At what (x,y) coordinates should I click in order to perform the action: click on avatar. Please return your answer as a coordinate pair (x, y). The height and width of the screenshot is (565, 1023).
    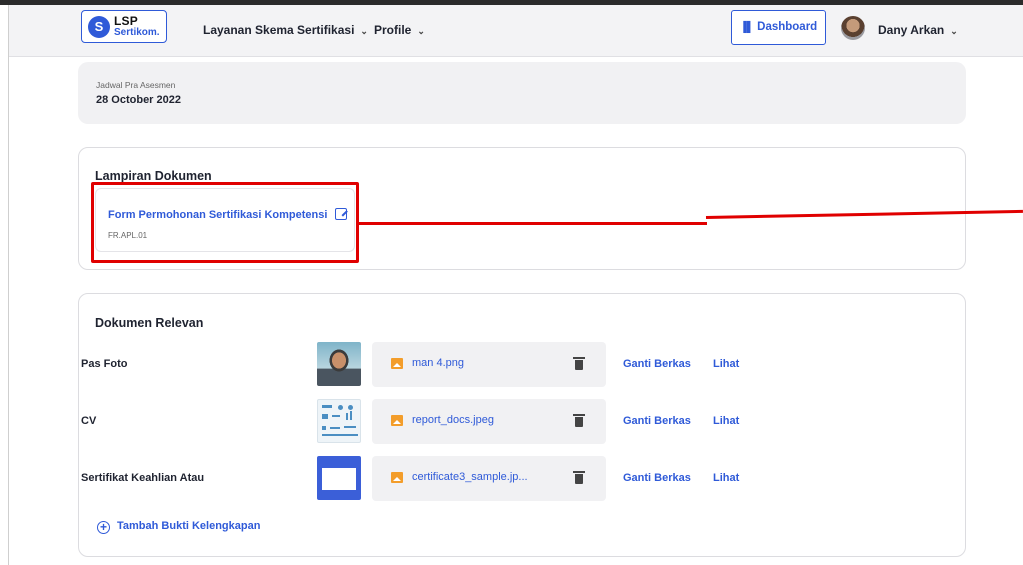
    Looking at the image, I should click on (853, 28).